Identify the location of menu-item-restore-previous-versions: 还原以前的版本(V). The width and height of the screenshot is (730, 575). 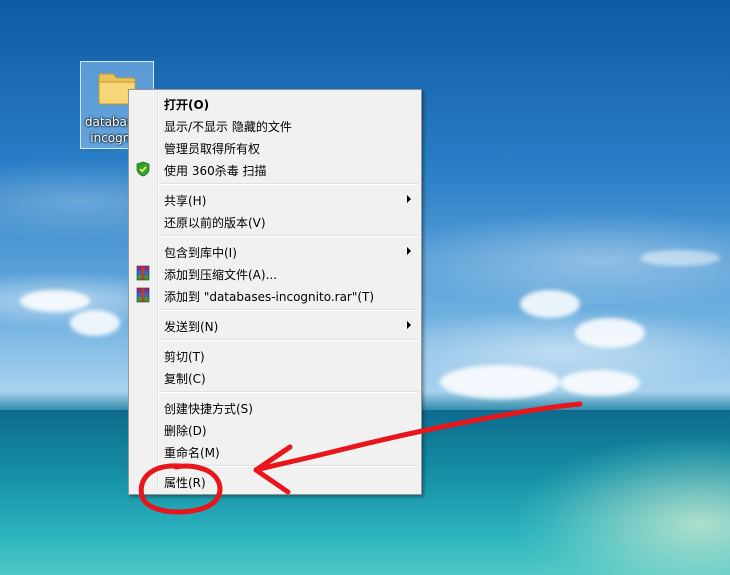
(275, 221).